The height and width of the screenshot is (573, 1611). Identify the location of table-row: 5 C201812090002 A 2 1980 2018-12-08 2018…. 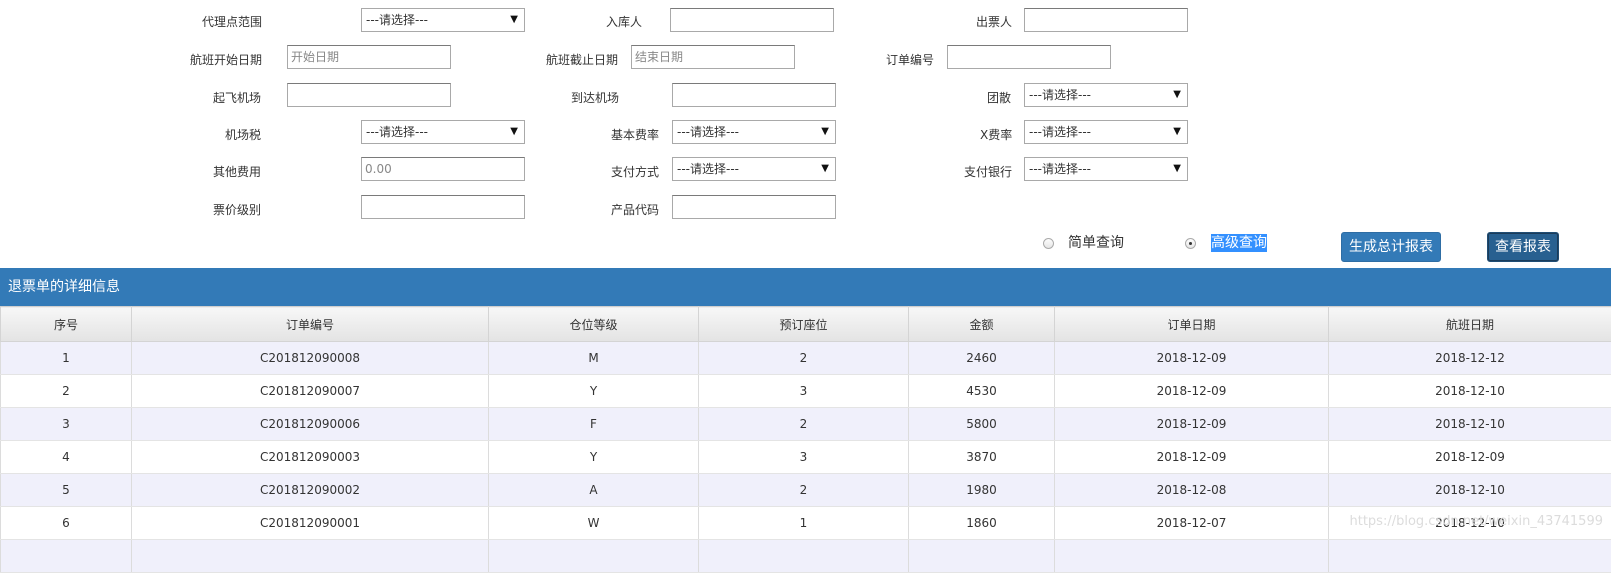
(806, 490).